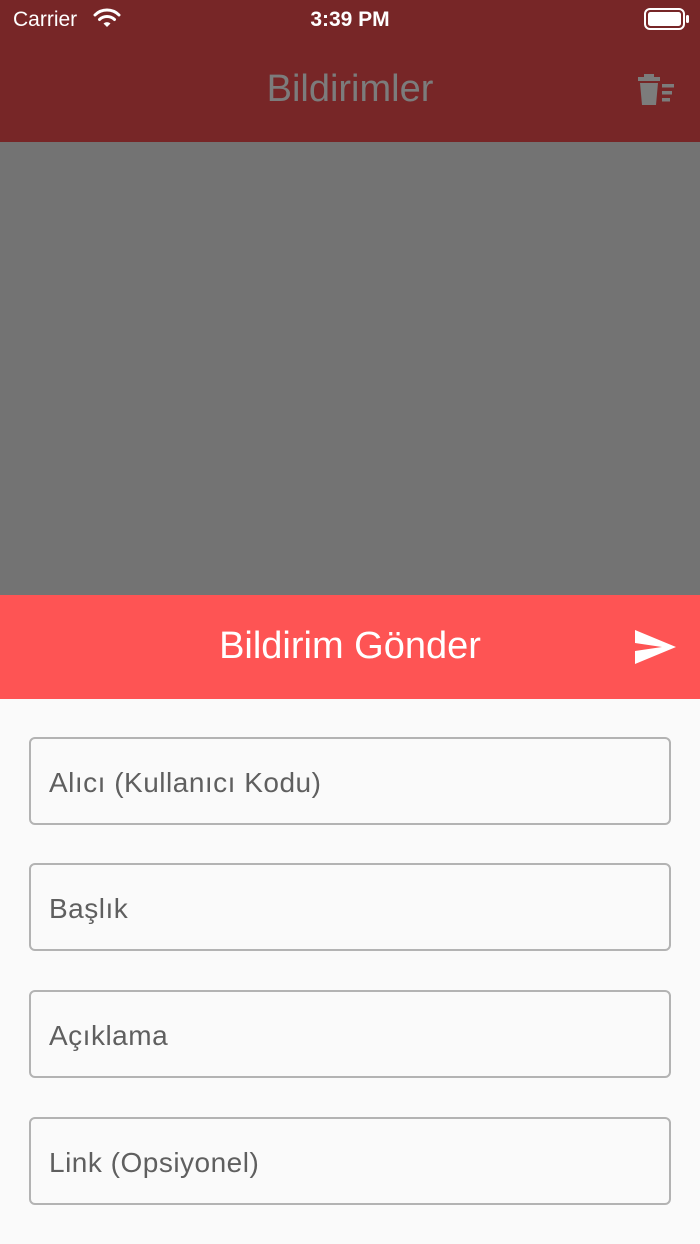  Describe the element at coordinates (154, 1162) in the screenshot. I see `link-field-label: Link (Opsiyonel)` at that location.